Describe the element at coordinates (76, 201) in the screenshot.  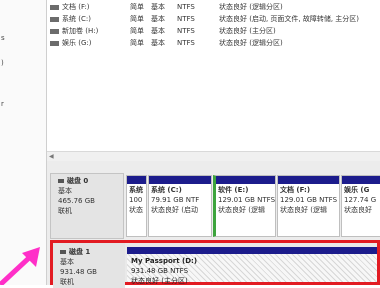
I see `disk-size: 465.76 GB` at that location.